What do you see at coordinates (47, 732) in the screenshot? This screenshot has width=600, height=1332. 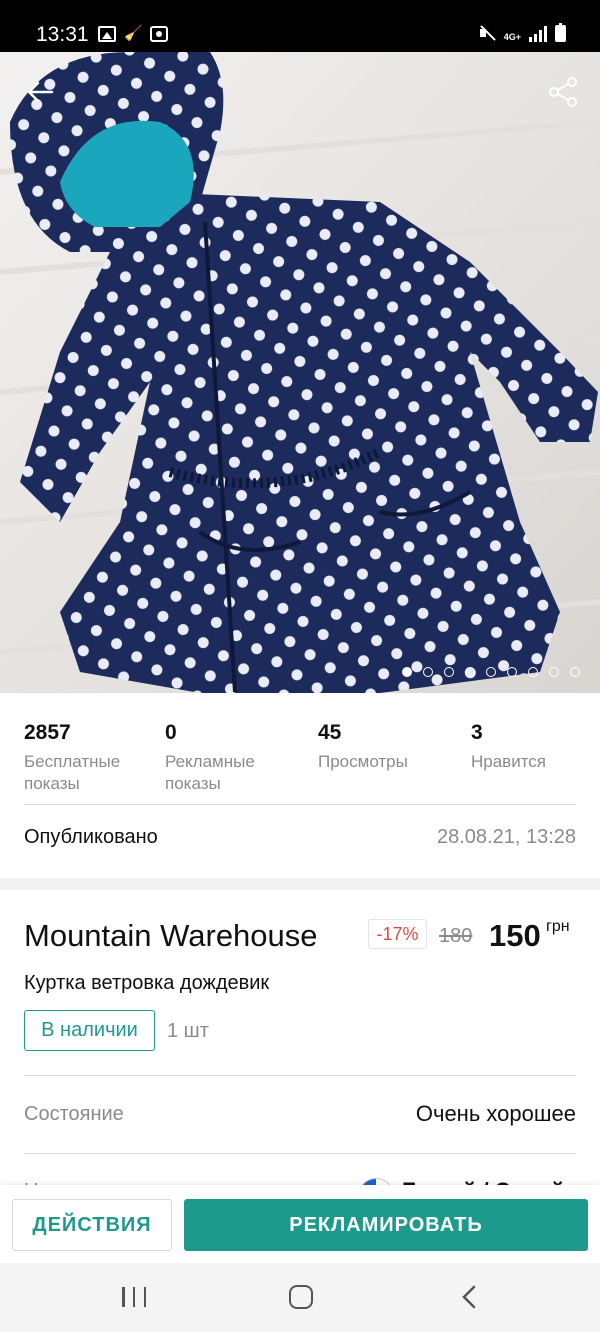 I see `stat-value: 2857` at bounding box center [47, 732].